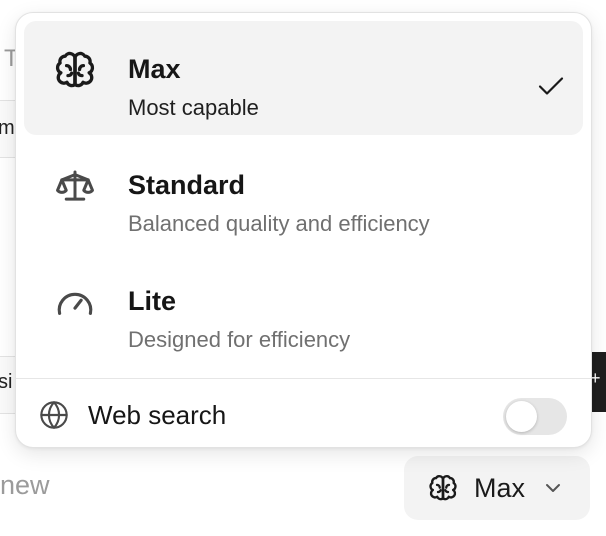  What do you see at coordinates (279, 223) in the screenshot?
I see `model-option-subtitle: Balanced quality and efficiency` at bounding box center [279, 223].